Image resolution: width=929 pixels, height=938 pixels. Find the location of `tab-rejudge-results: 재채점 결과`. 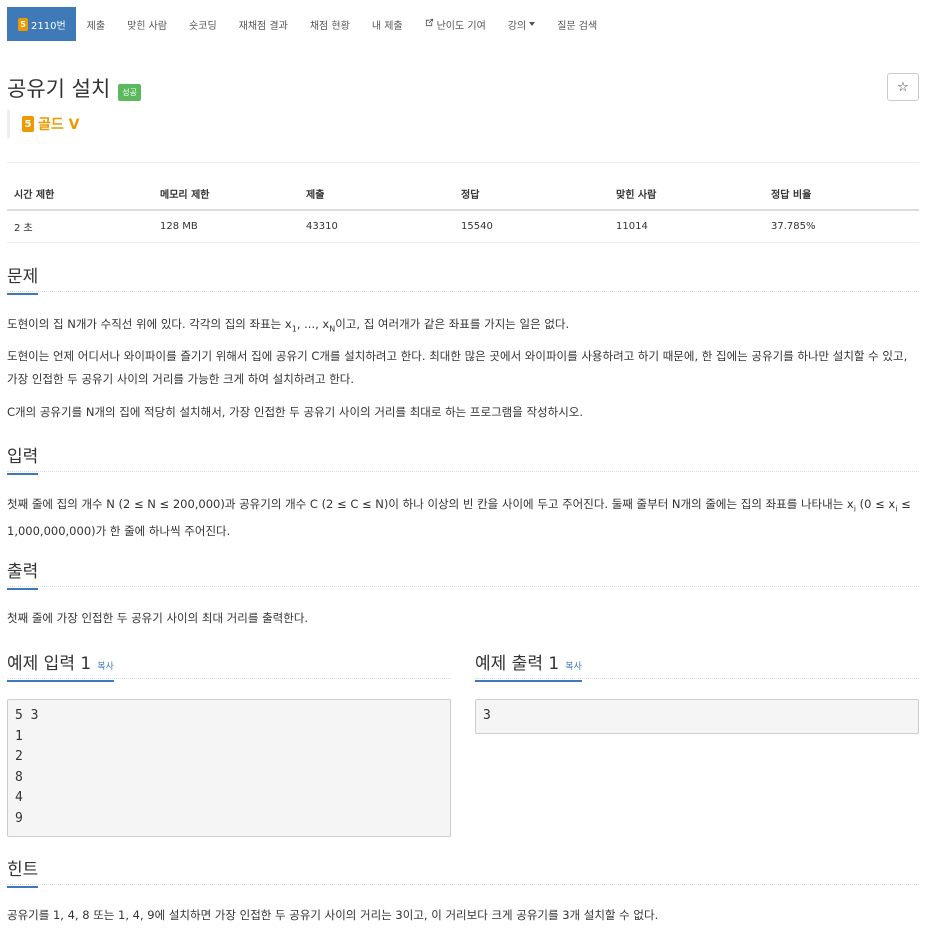

tab-rejudge-results: 재채점 결과 is located at coordinates (263, 24).